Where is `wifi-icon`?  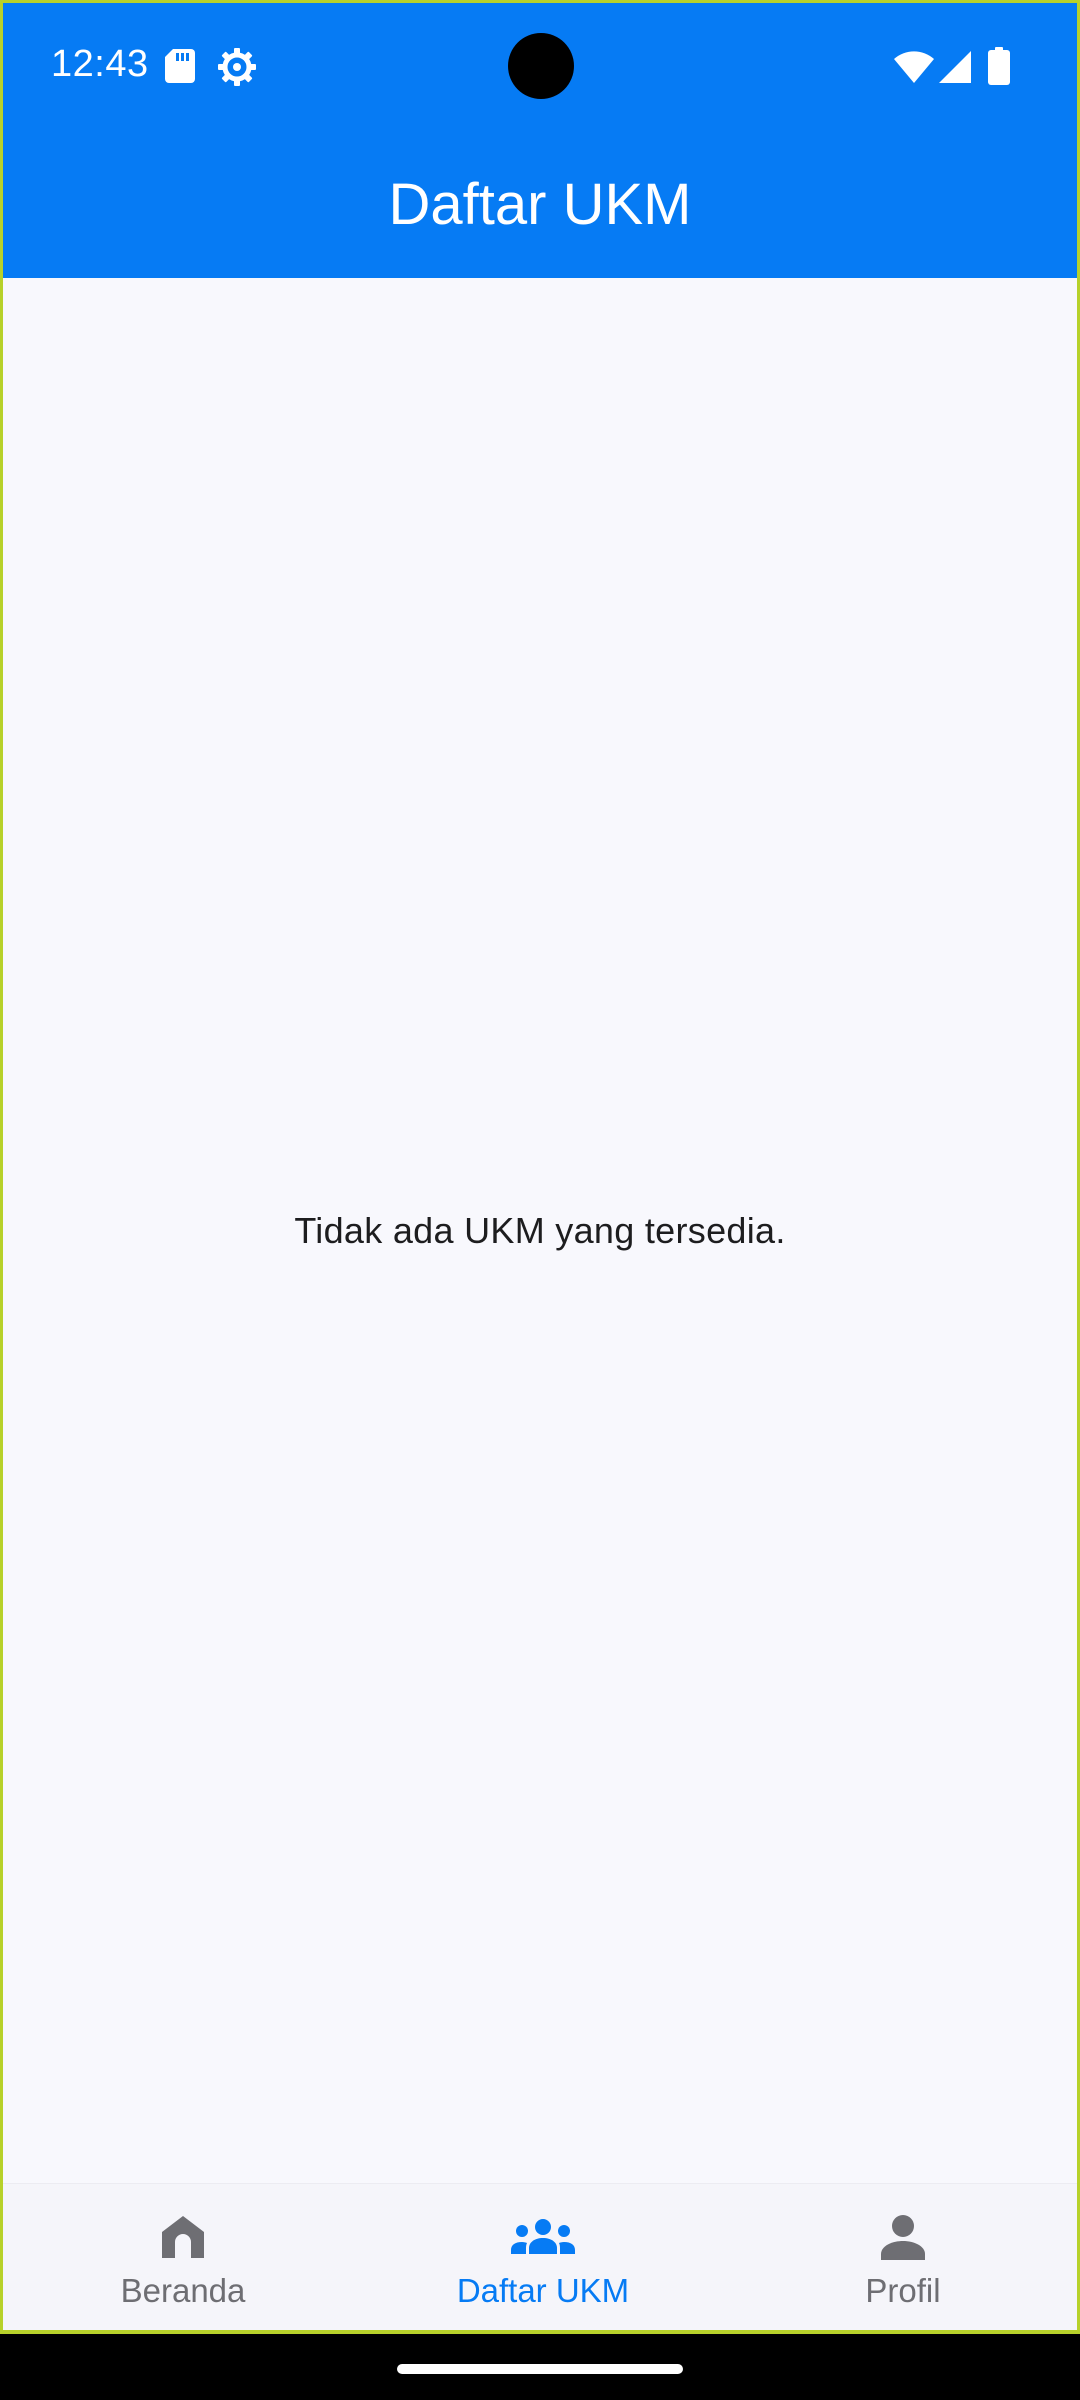 wifi-icon is located at coordinates (914, 69).